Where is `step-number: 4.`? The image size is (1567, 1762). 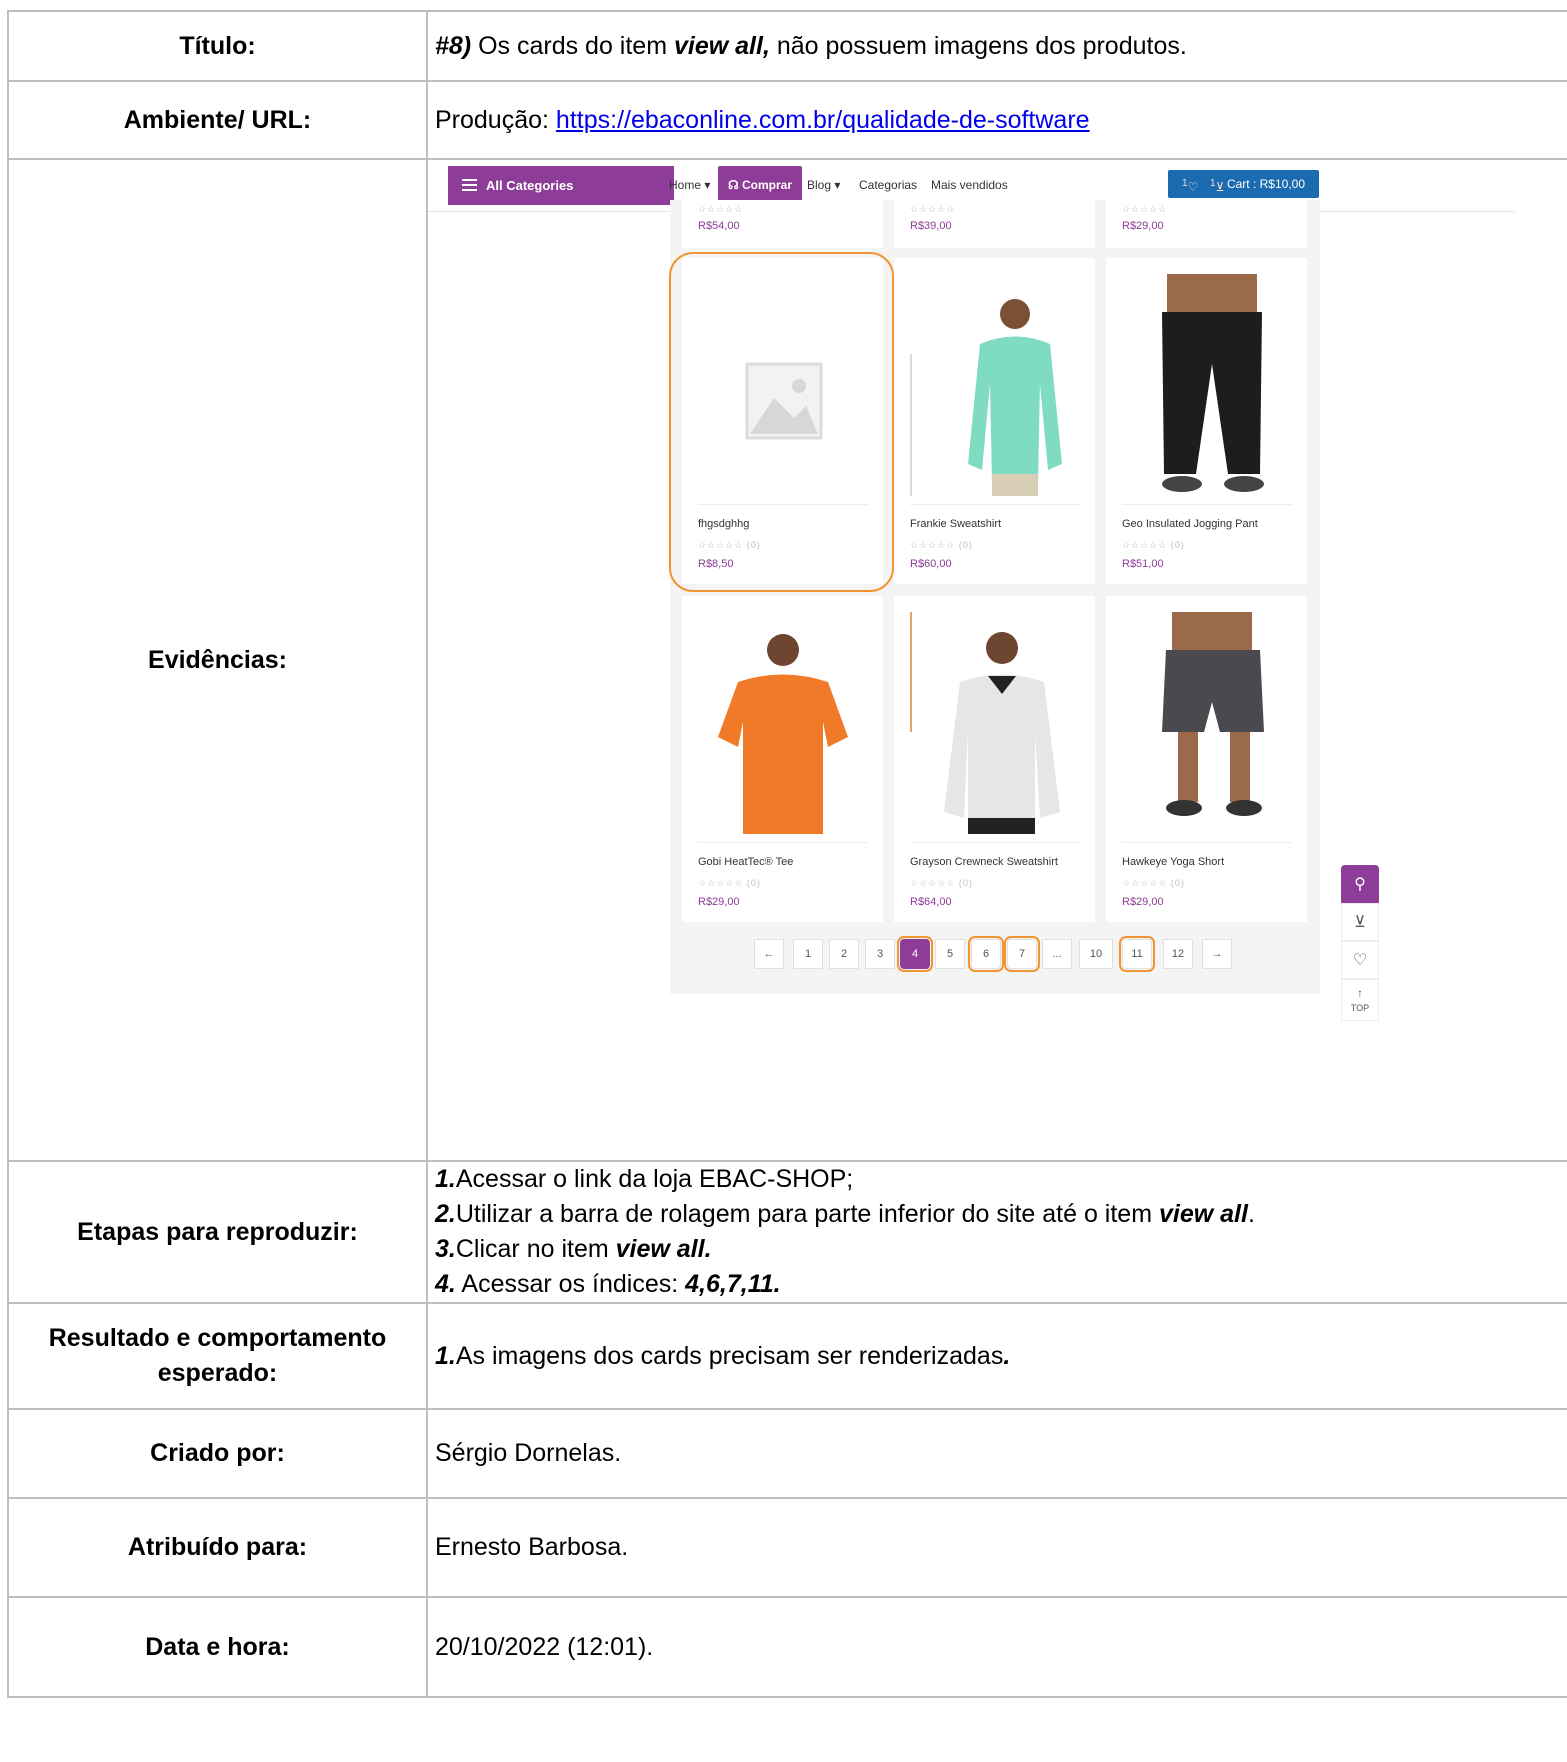
step-number: 4. is located at coordinates (445, 1284).